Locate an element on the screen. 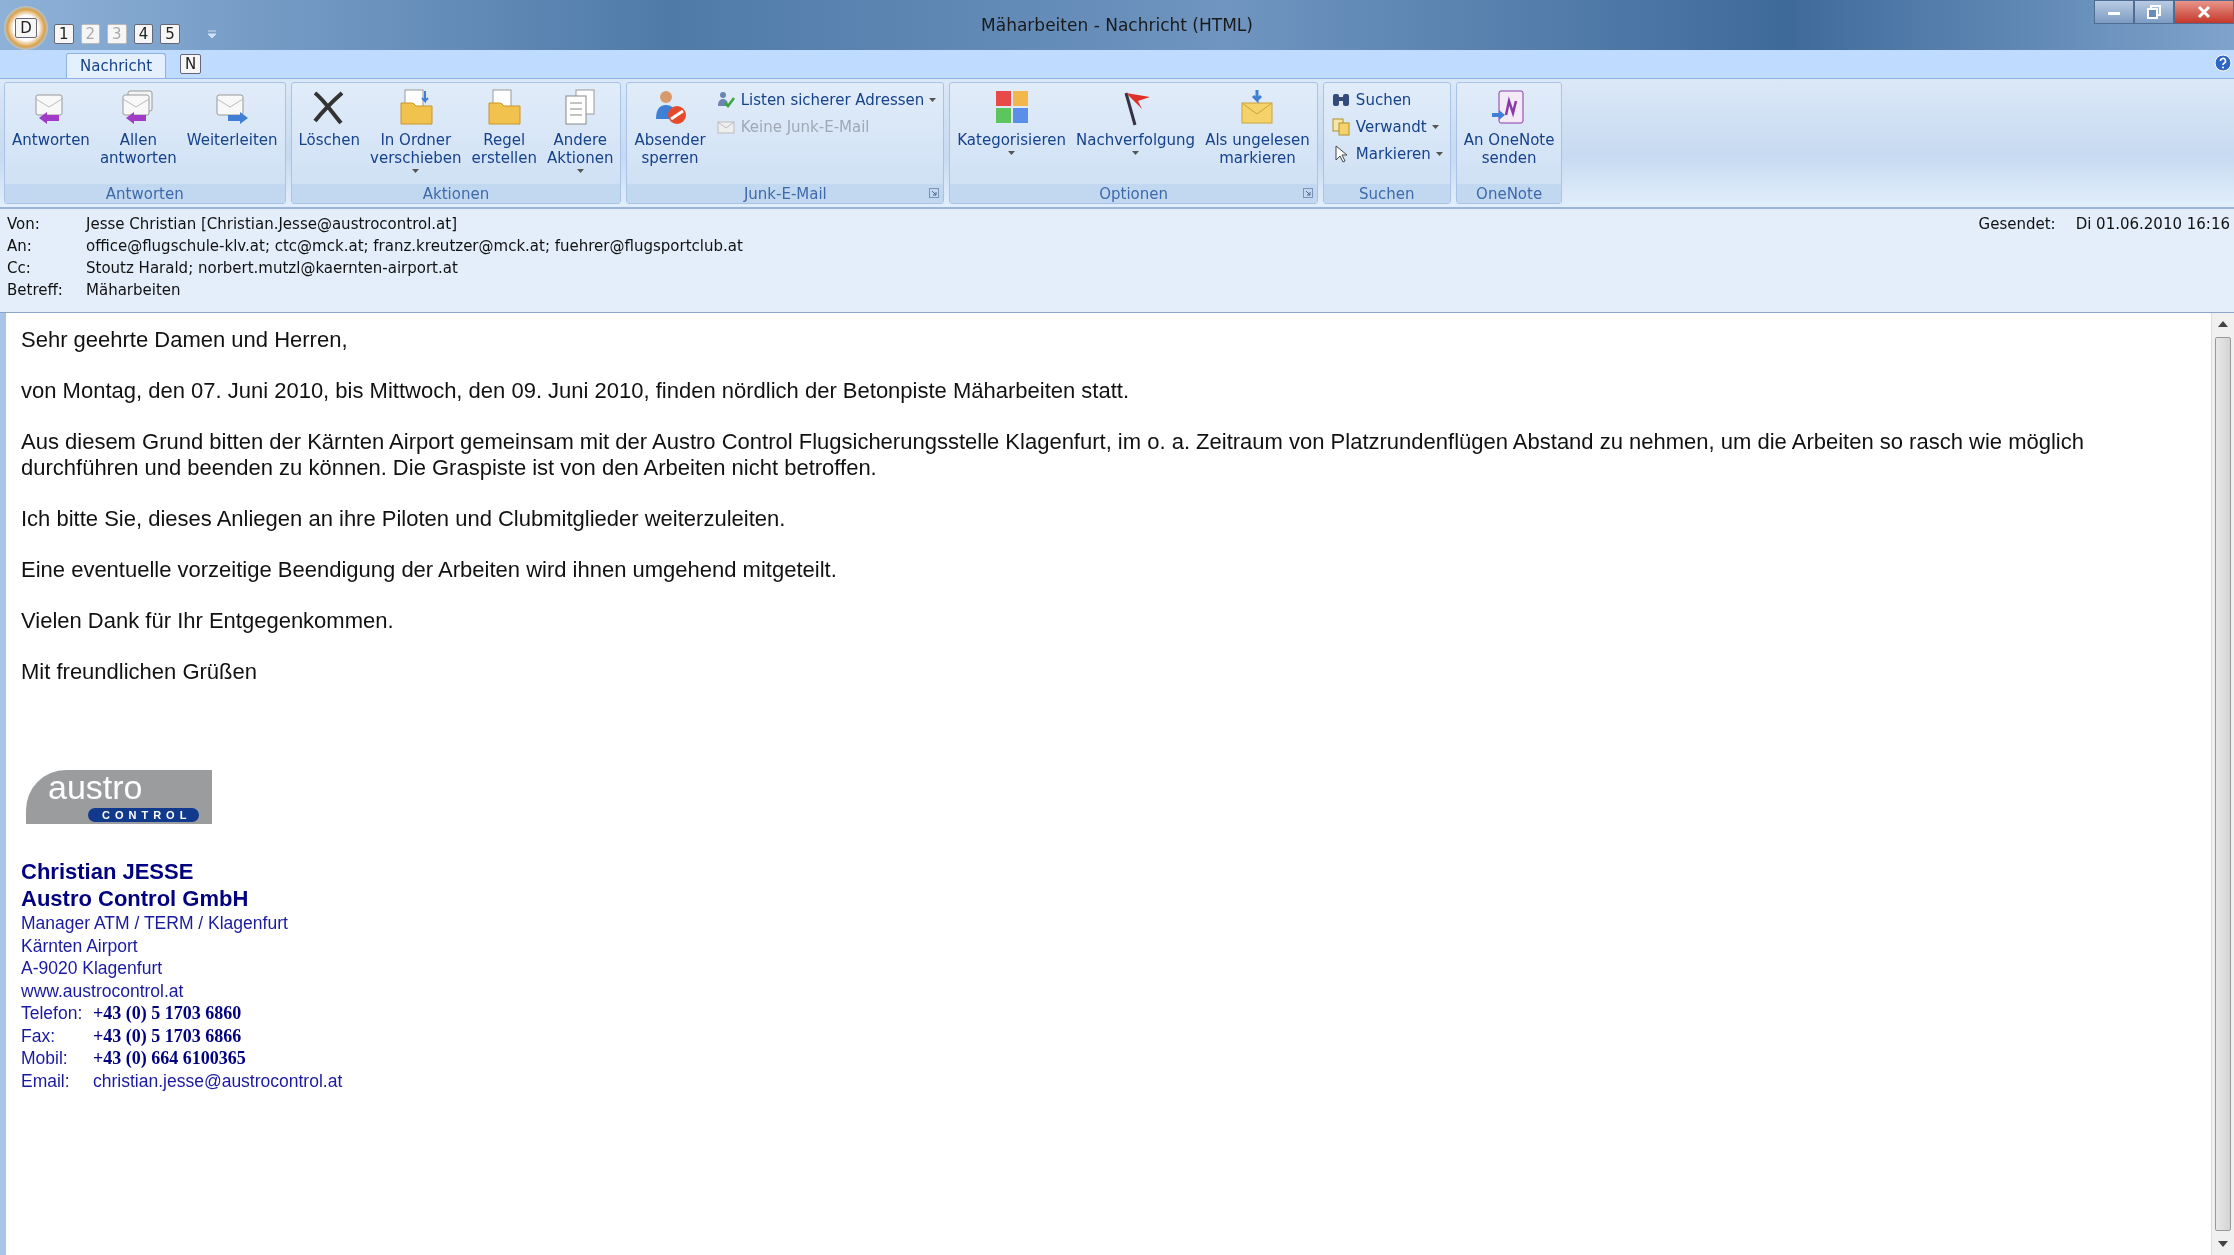  ribbon-button: Absender sperren is located at coordinates (670, 133).